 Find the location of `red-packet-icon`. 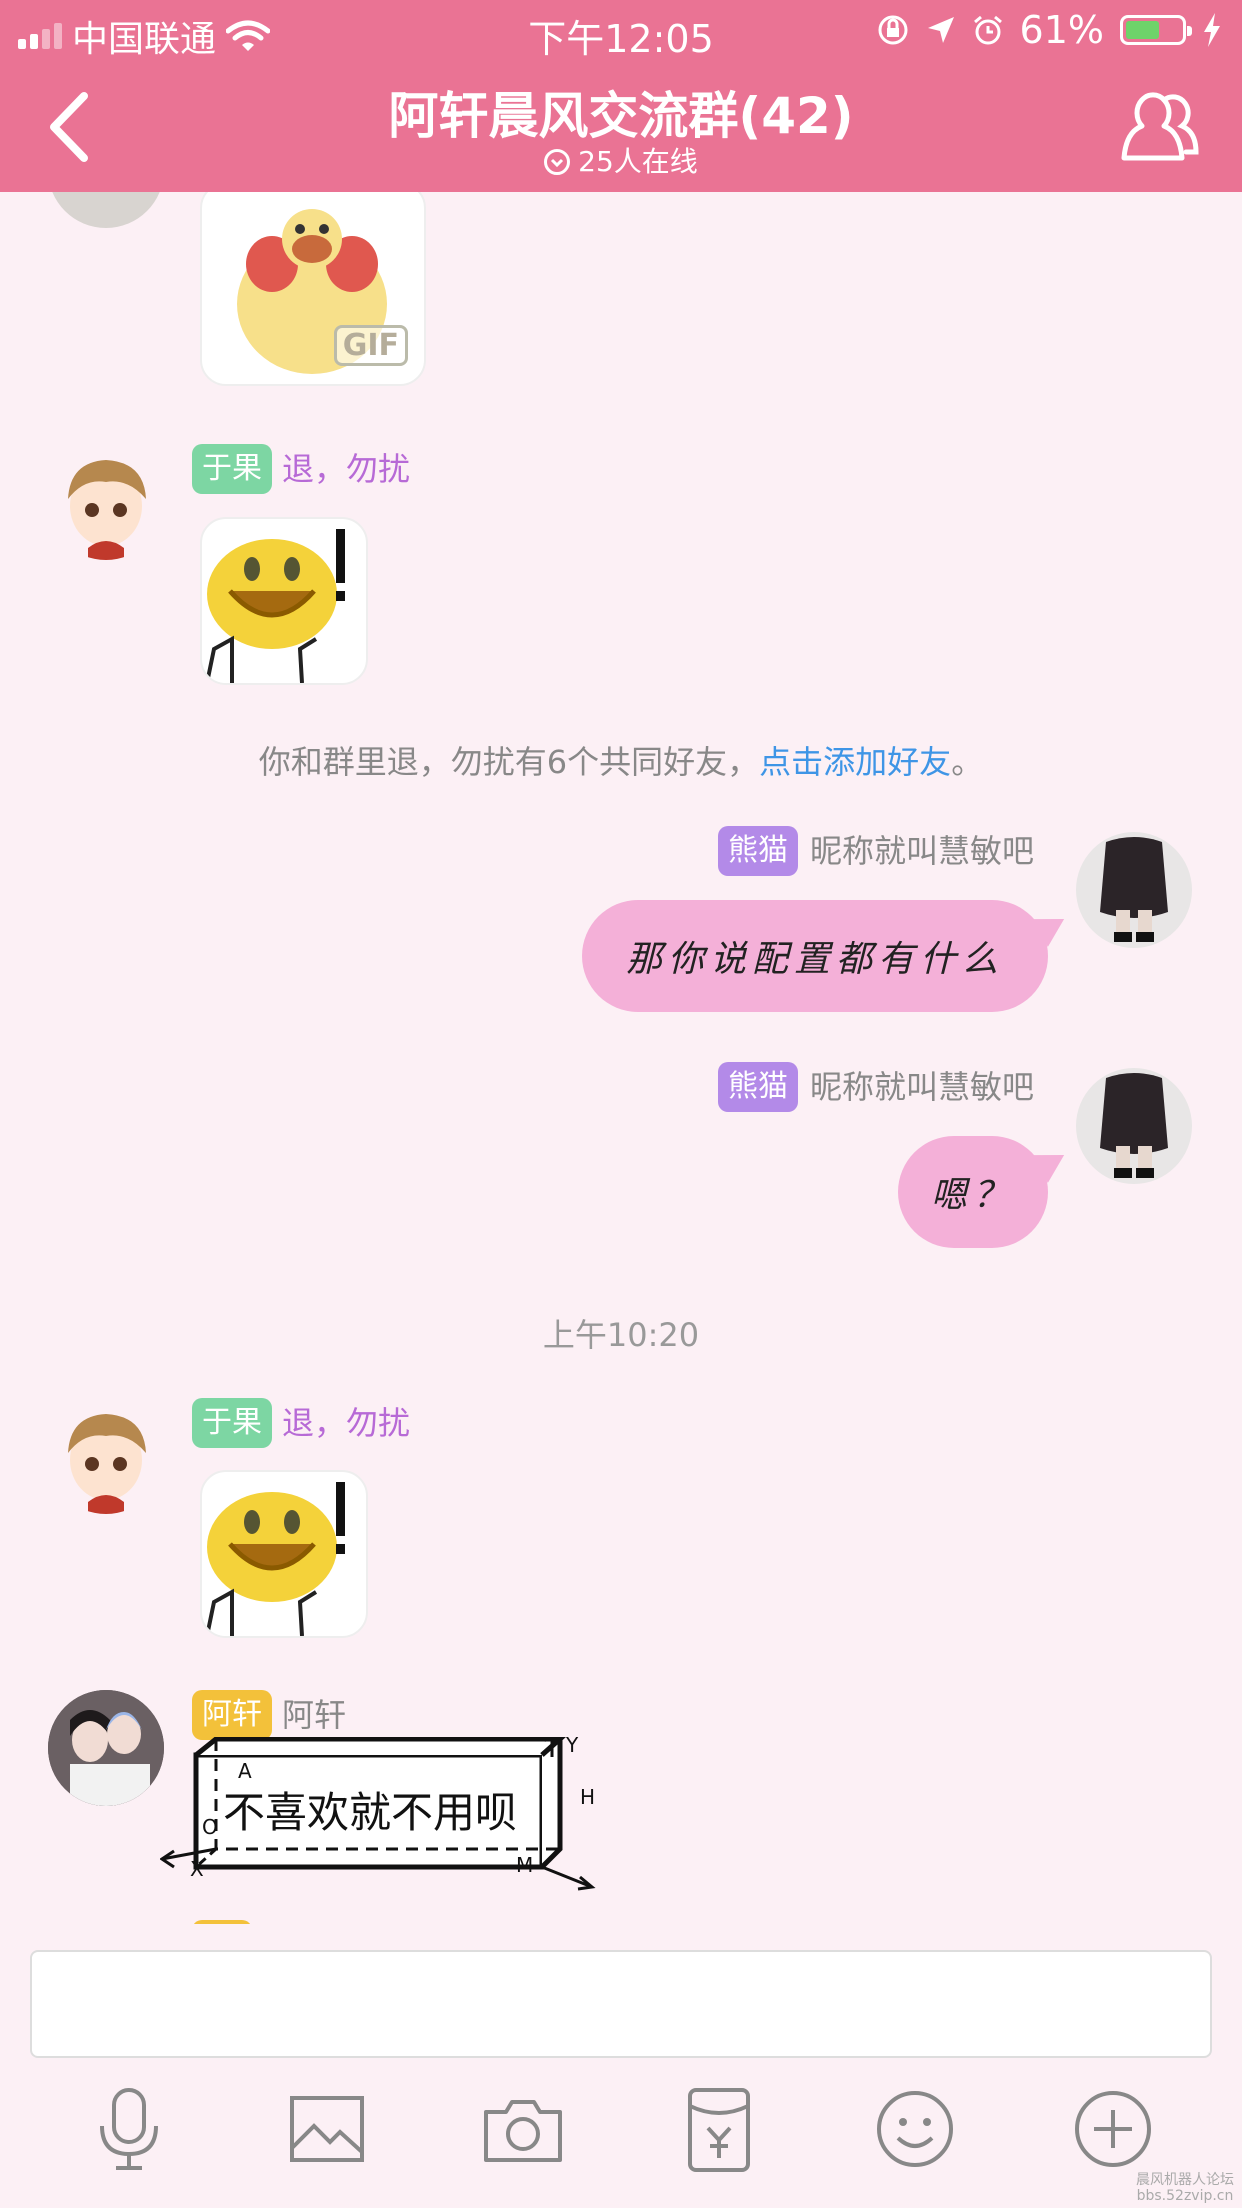

red-packet-icon is located at coordinates (719, 2129).